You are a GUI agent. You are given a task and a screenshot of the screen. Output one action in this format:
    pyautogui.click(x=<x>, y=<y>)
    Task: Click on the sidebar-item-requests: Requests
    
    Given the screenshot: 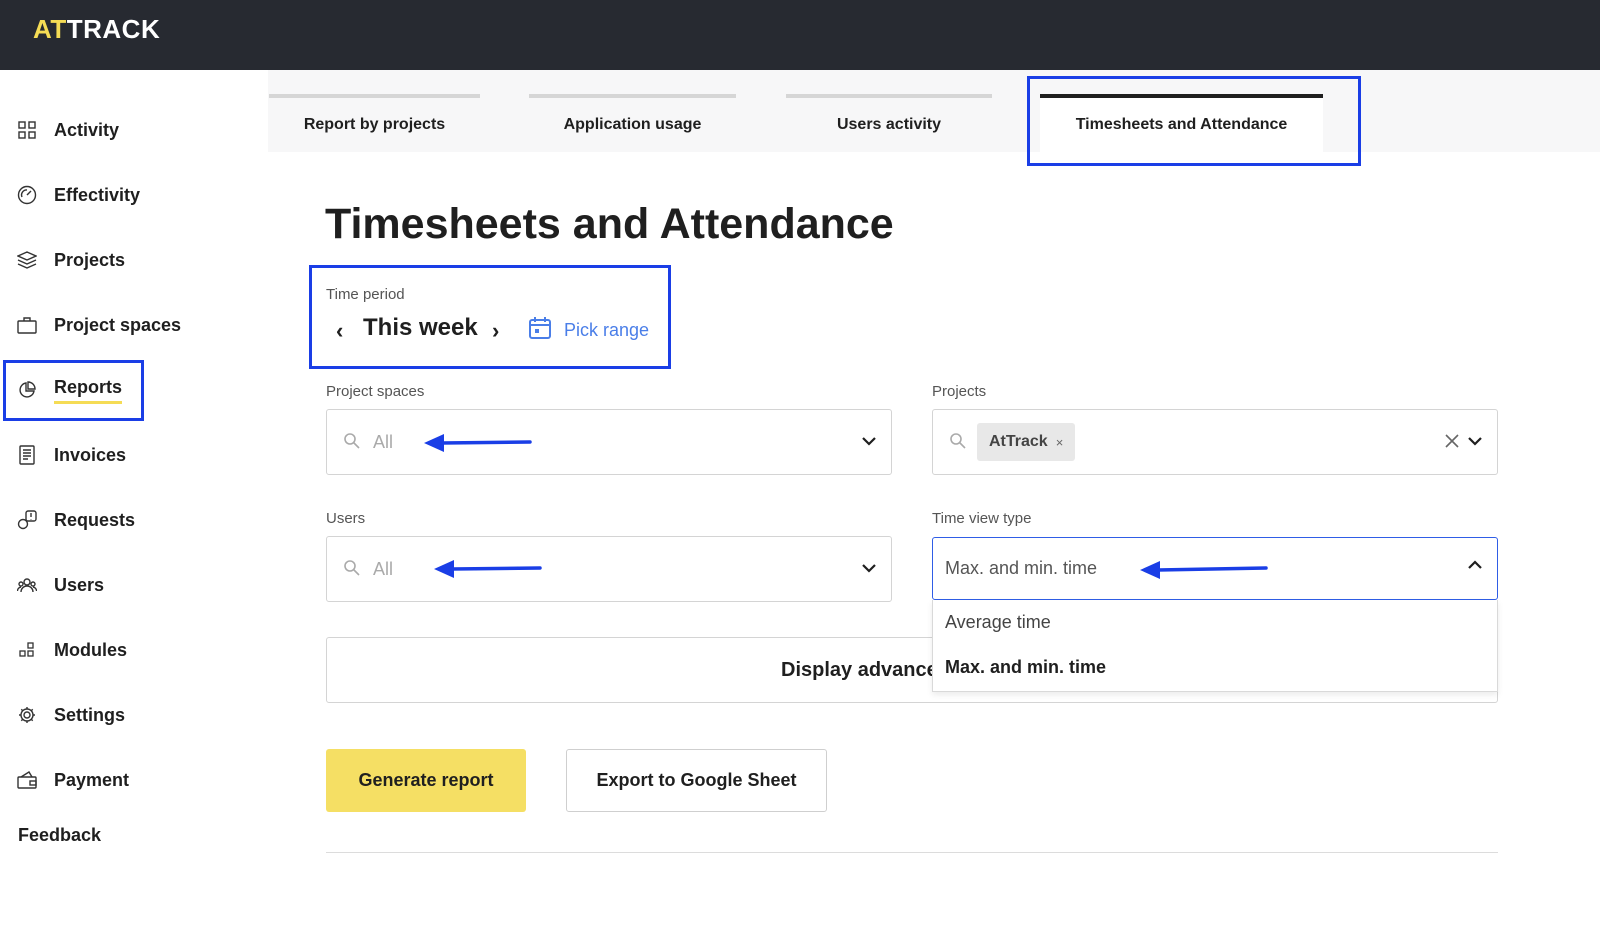 What is the action you would take?
    pyautogui.click(x=134, y=520)
    